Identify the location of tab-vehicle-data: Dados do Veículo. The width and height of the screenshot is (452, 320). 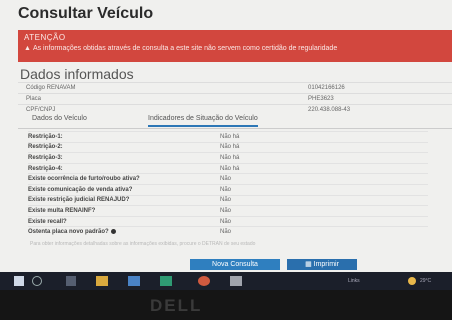
(59, 118).